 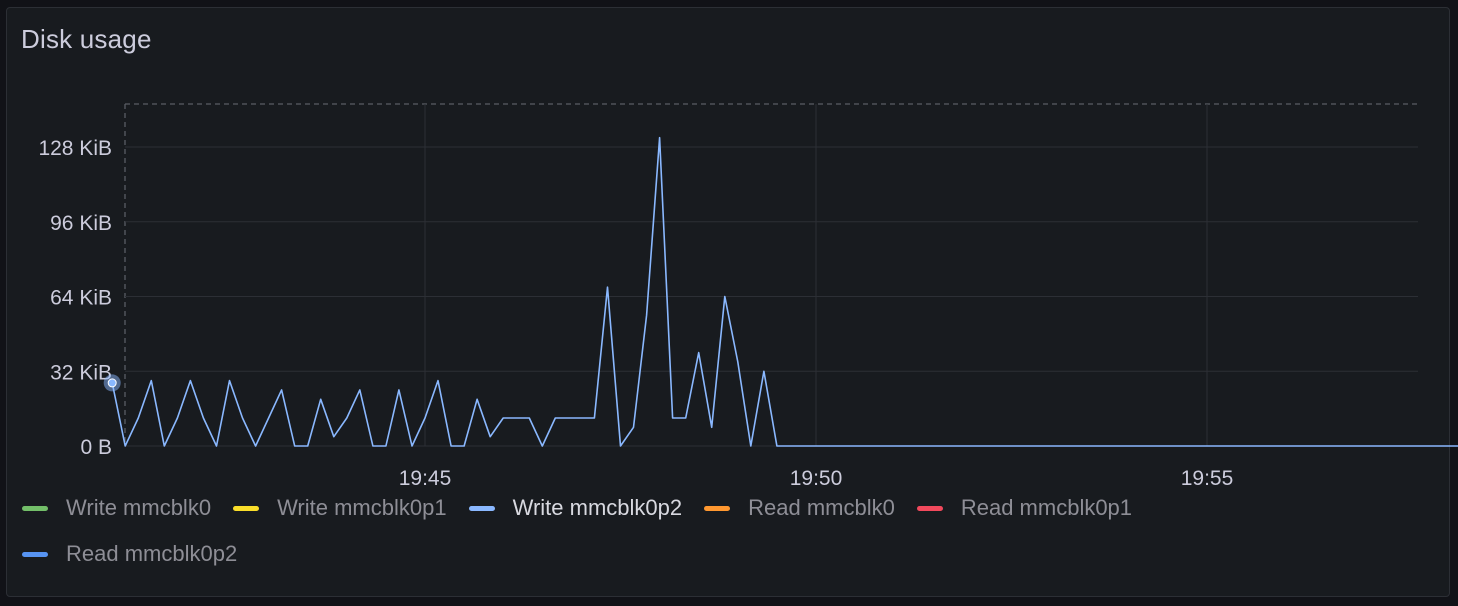 What do you see at coordinates (425, 478) in the screenshot?
I see `x-tick-label: 19:45` at bounding box center [425, 478].